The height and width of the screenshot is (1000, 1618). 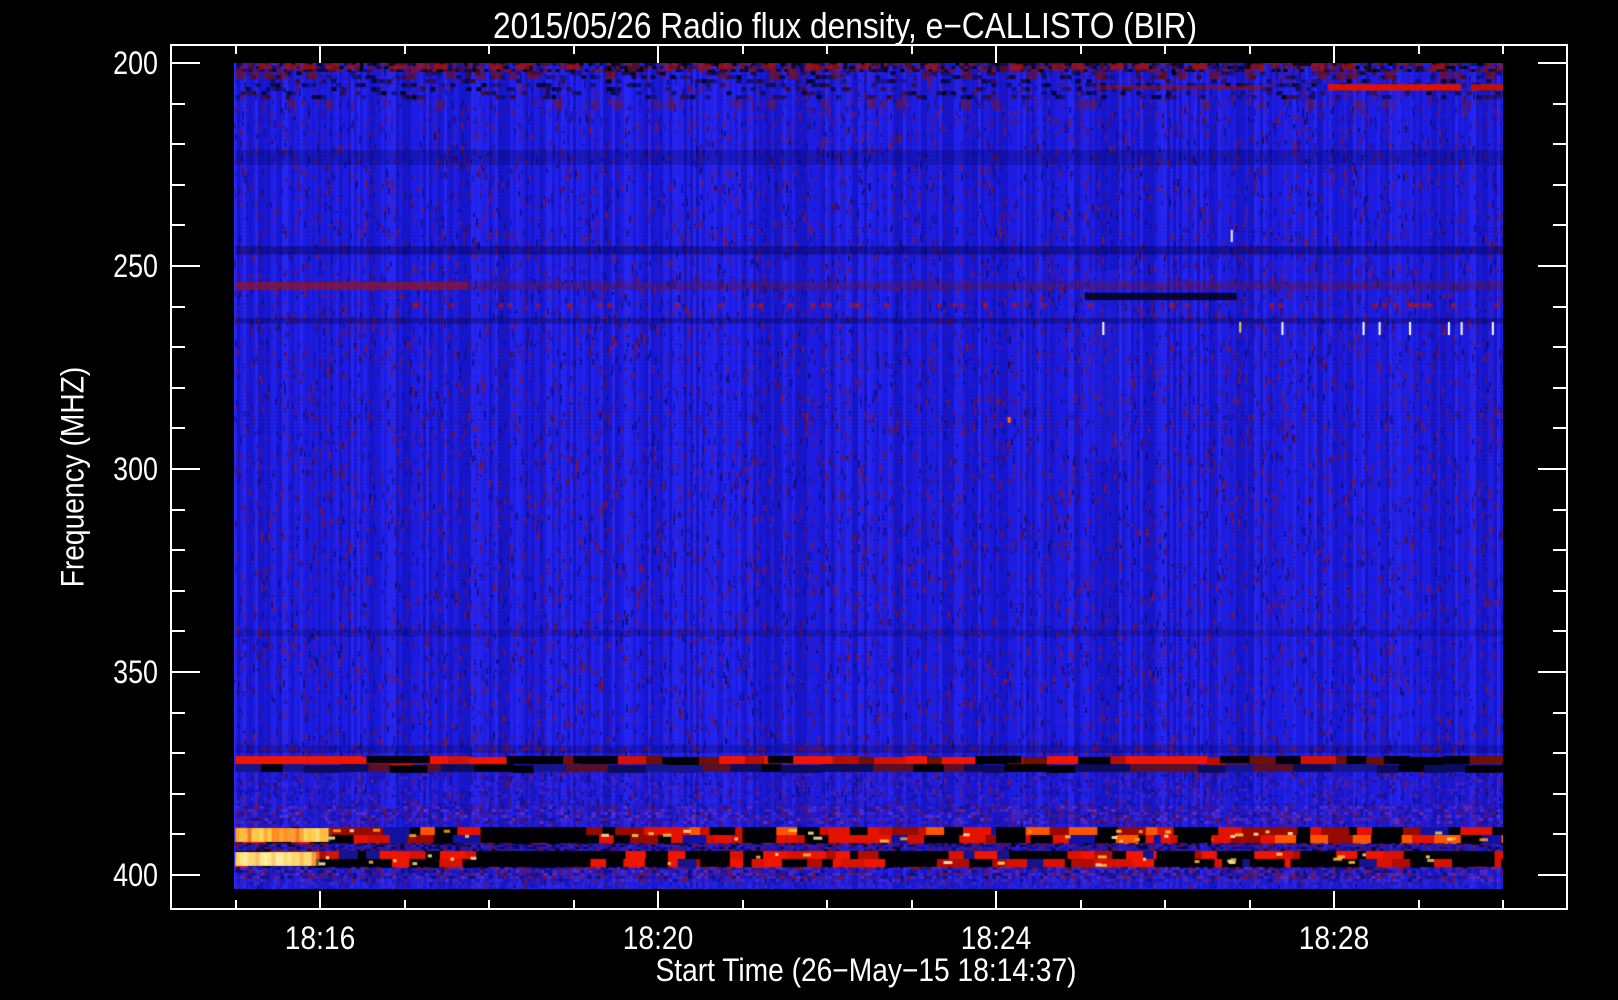 What do you see at coordinates (996, 938) in the screenshot?
I see `x-tick-label: 18:24` at bounding box center [996, 938].